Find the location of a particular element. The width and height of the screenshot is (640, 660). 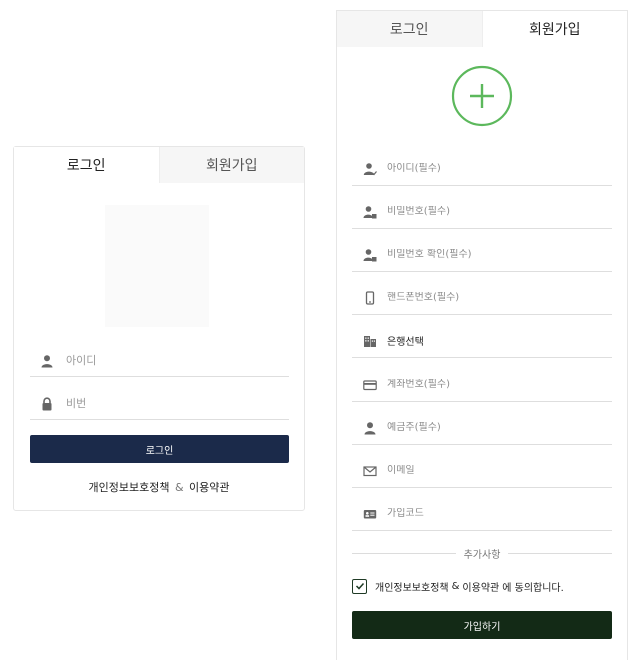

signup-depositor-field is located at coordinates (482, 428).